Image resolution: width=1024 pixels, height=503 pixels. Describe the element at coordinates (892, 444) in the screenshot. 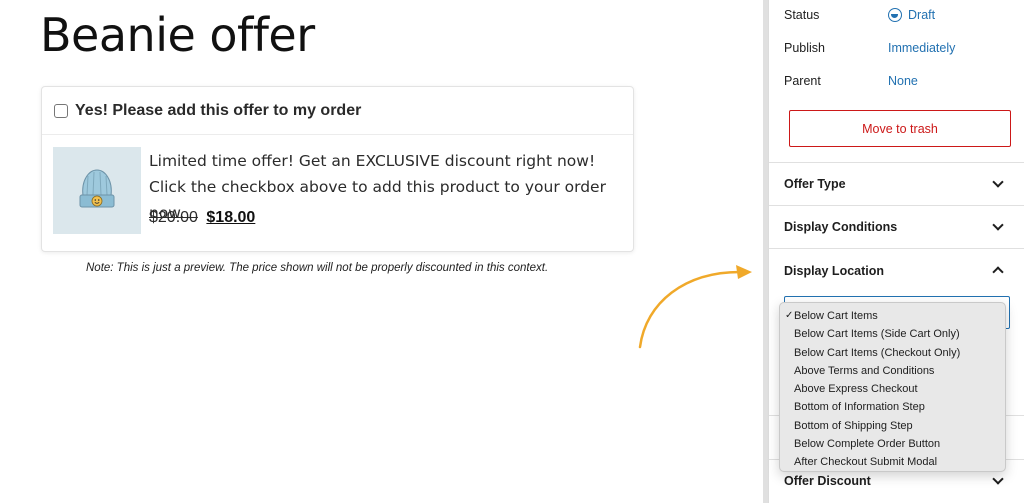

I see `dropdown-option: Below Complete Order Button` at that location.